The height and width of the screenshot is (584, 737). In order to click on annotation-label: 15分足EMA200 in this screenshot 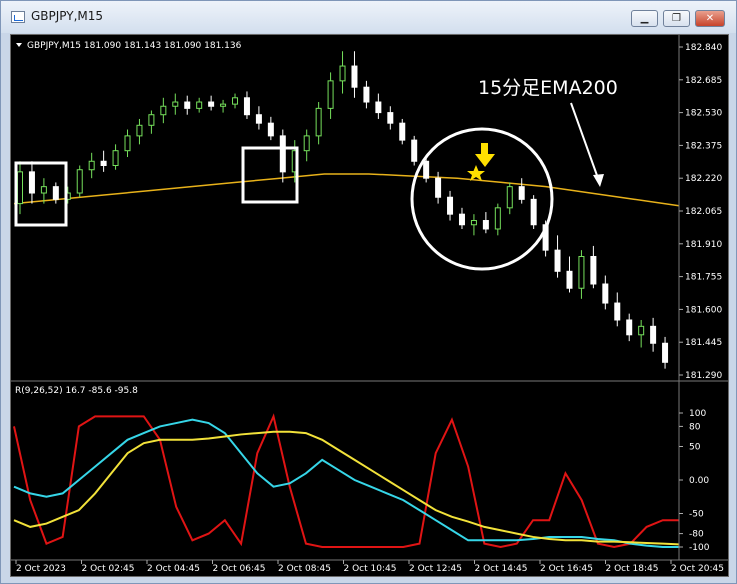, I will do `click(548, 88)`.